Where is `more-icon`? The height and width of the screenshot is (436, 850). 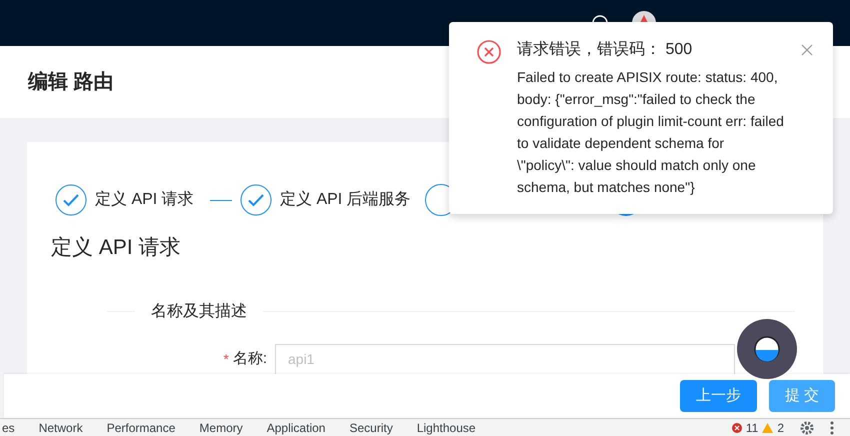
more-icon is located at coordinates (832, 427).